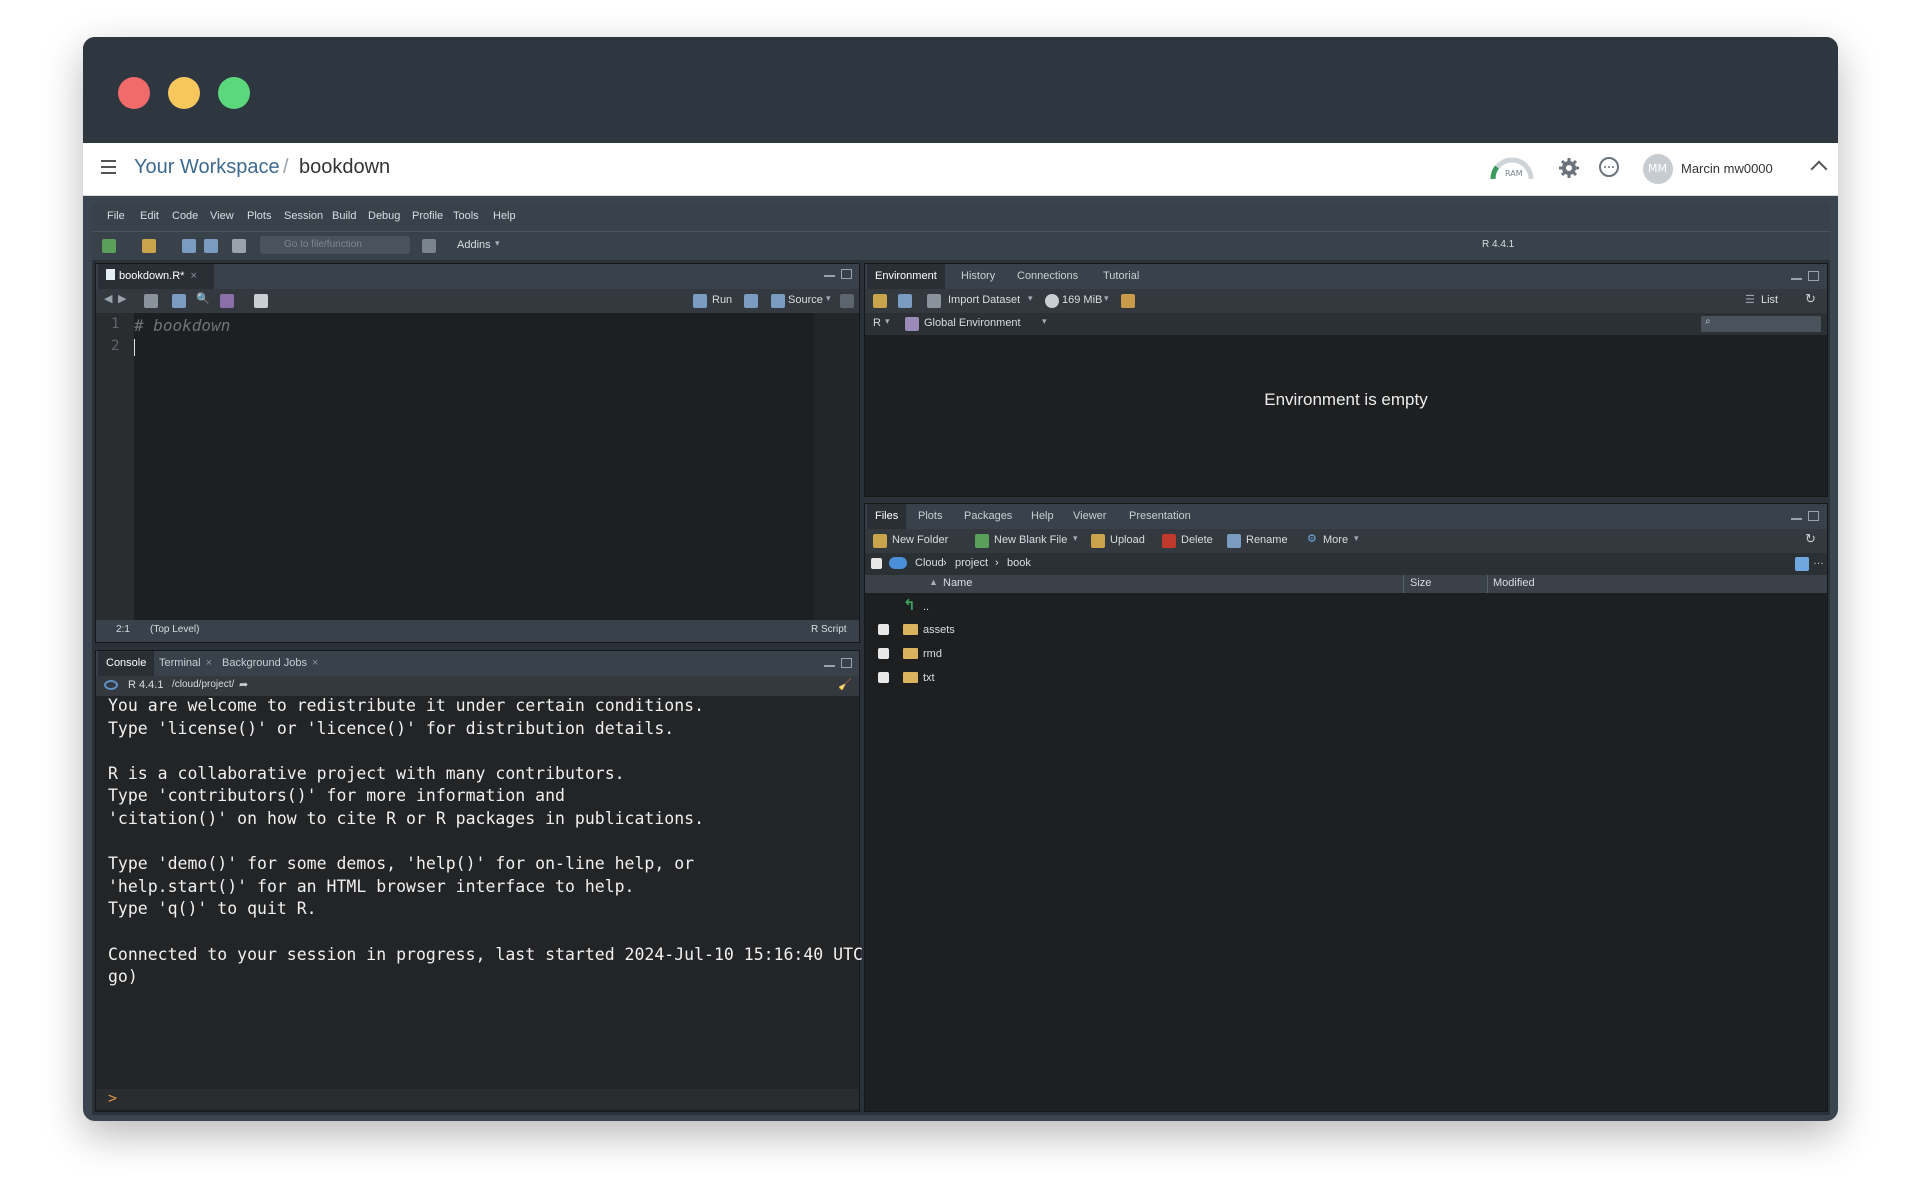 This screenshot has width=1920, height=1200. Describe the element at coordinates (474, 466) in the screenshot. I see `code-editor: # bookdown` at that location.